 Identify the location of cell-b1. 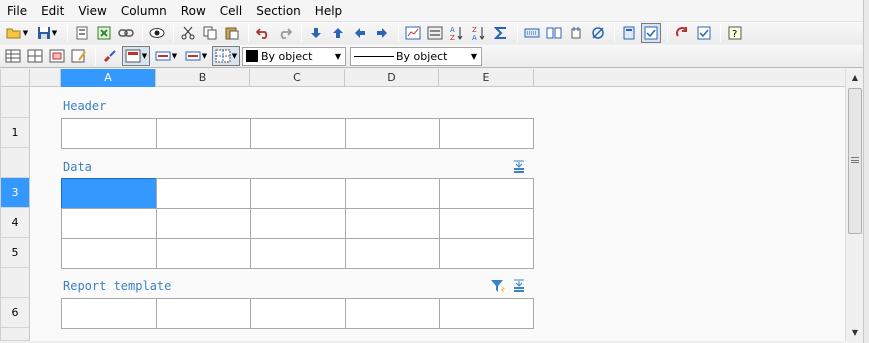
(203, 133).